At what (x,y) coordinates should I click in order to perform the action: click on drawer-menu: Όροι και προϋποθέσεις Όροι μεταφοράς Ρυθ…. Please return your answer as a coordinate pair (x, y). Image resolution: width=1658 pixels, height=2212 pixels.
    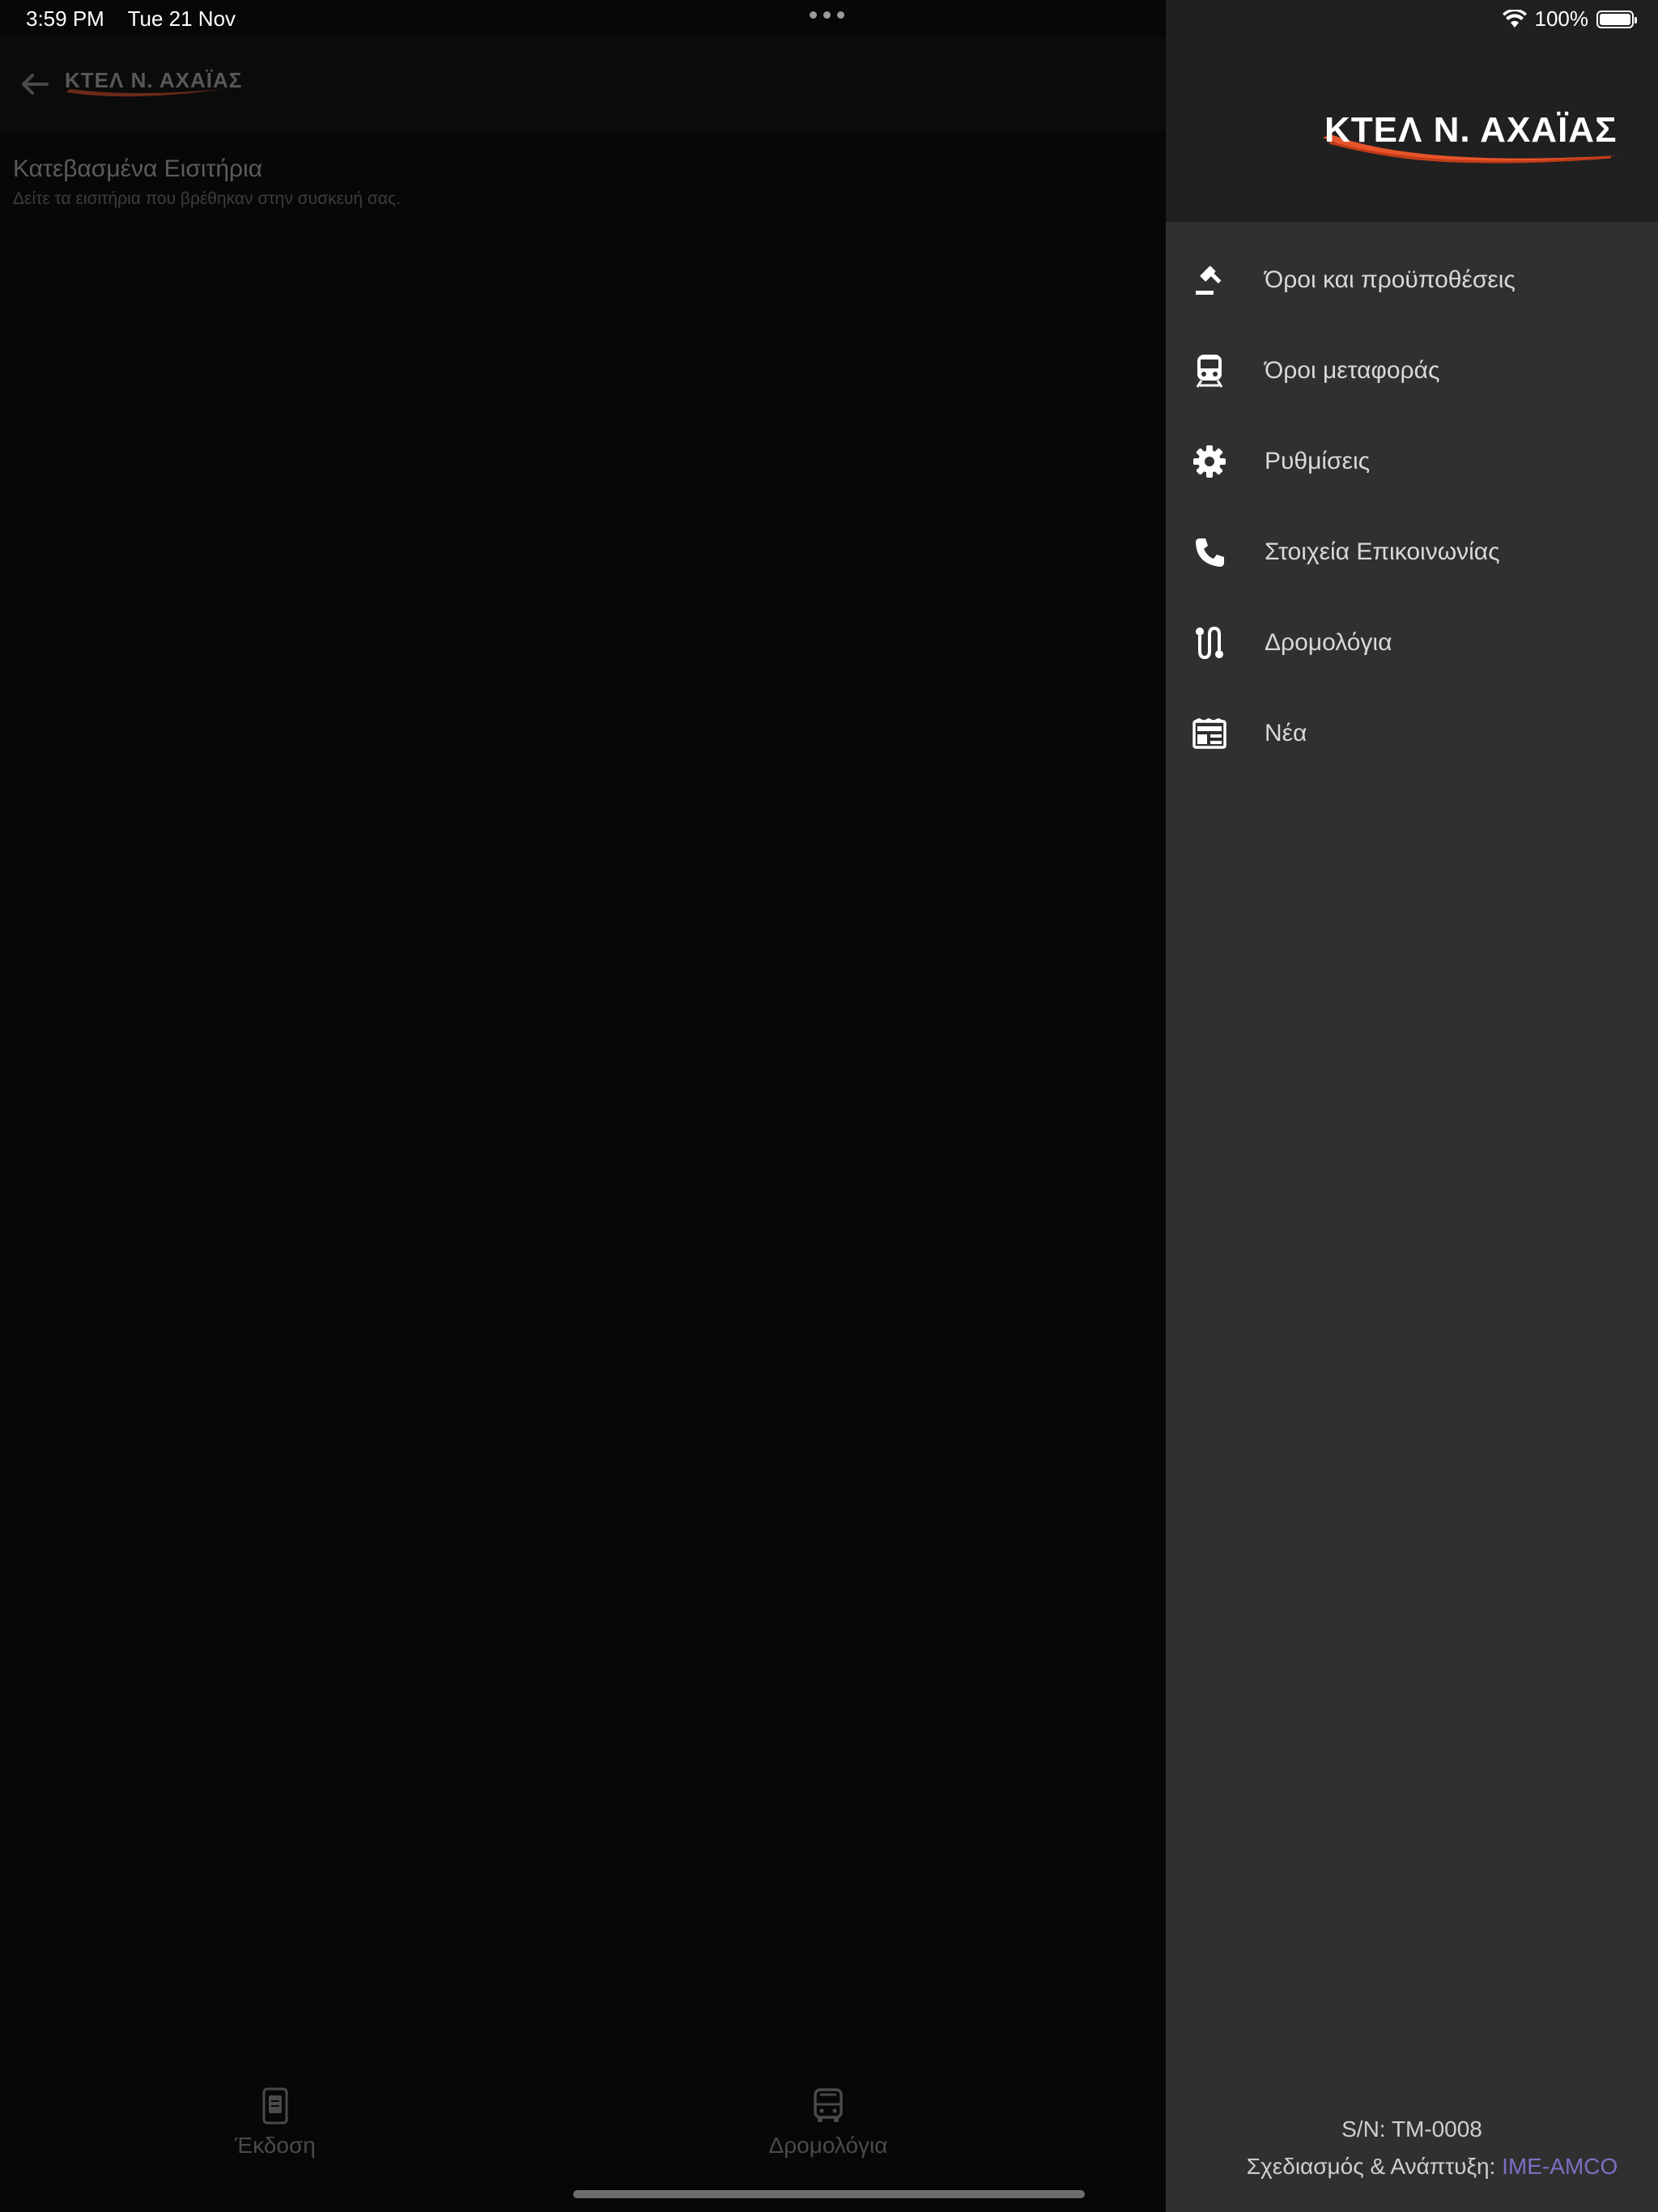
    Looking at the image, I should click on (1412, 507).